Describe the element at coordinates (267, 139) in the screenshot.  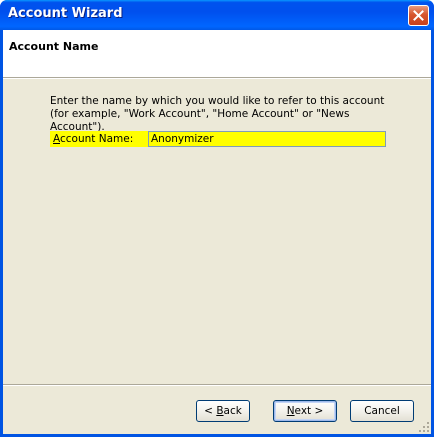
I see `account-name-input` at that location.